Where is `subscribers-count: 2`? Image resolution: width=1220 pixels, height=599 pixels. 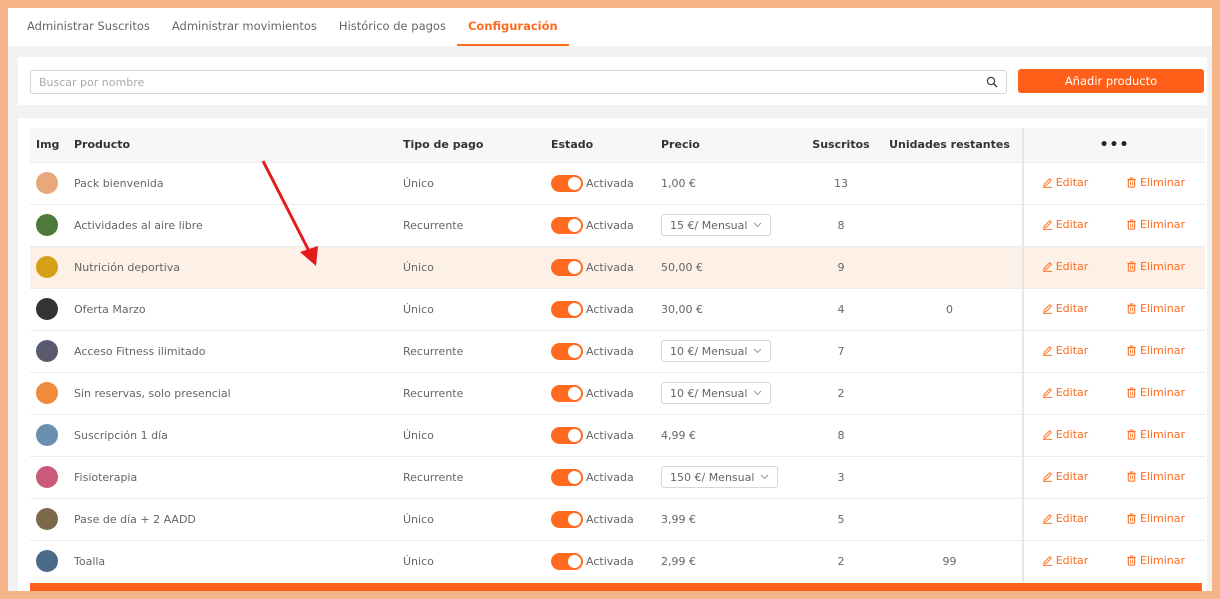
subscribers-count: 2 is located at coordinates (841, 392).